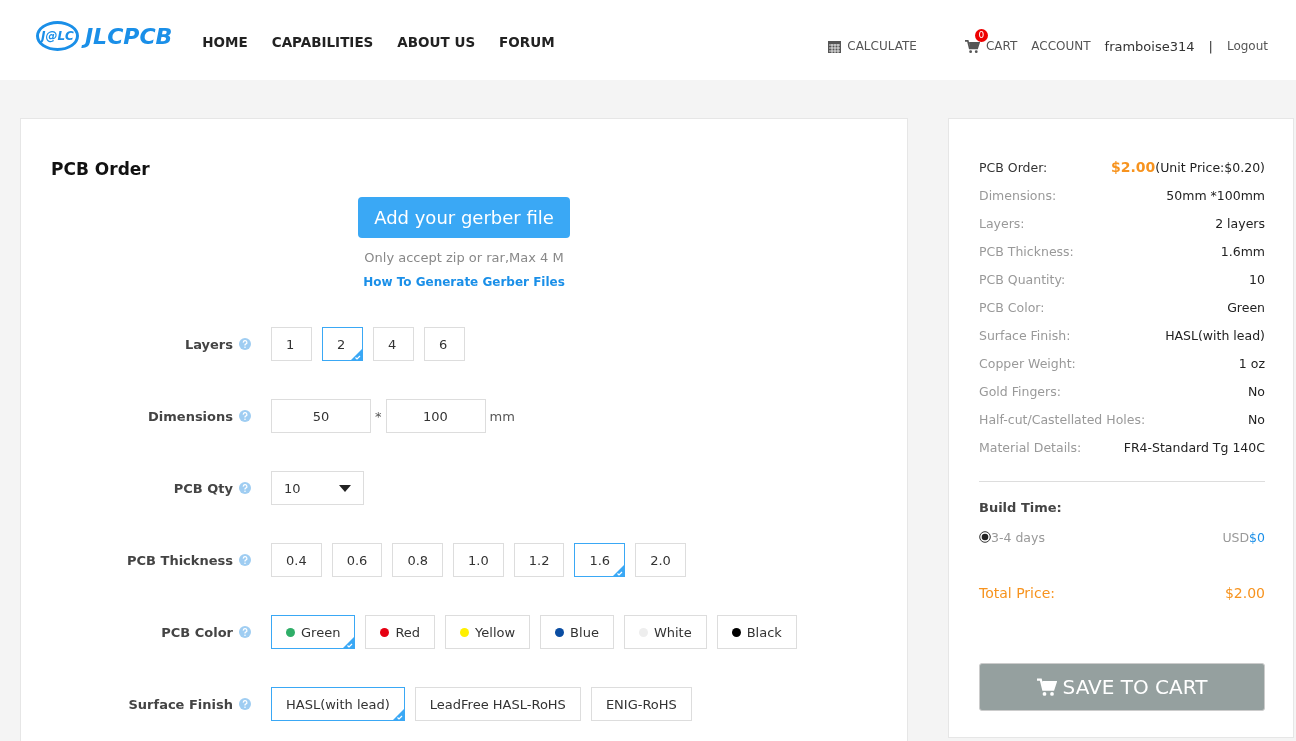 The height and width of the screenshot is (741, 1296). What do you see at coordinates (1013, 167) in the screenshot?
I see `summary-label: PCB Order:` at bounding box center [1013, 167].